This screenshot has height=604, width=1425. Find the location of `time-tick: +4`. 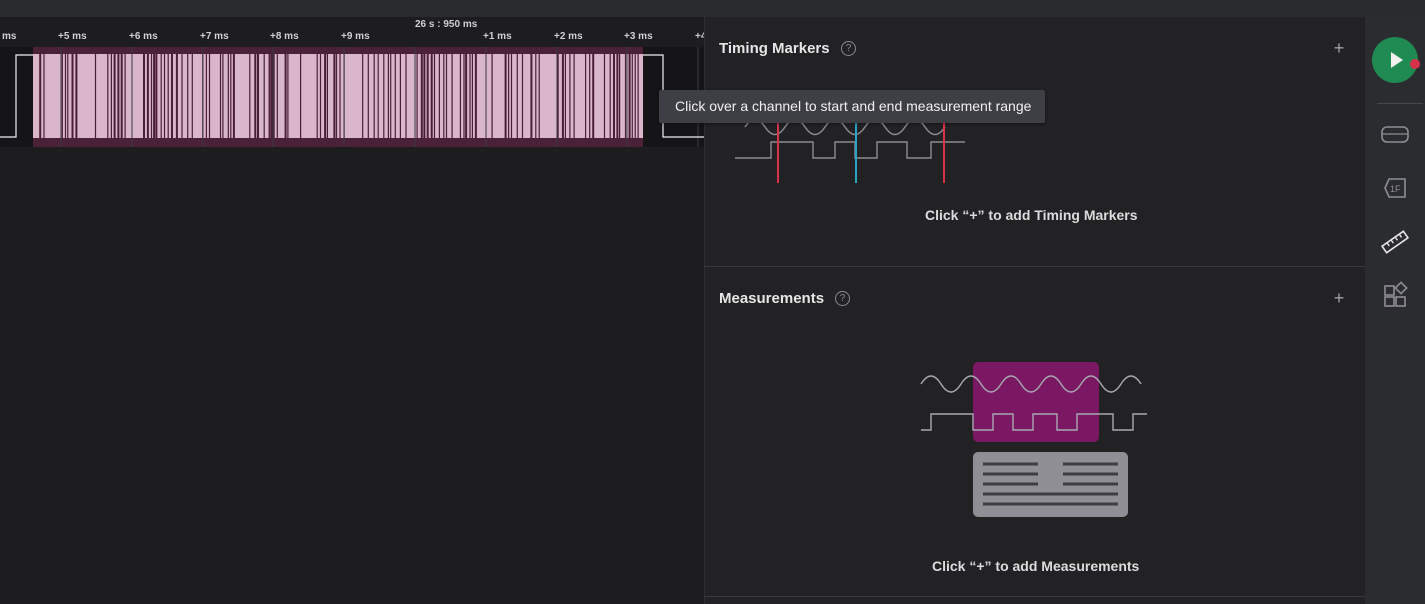

time-tick: +4 is located at coordinates (699, 36).